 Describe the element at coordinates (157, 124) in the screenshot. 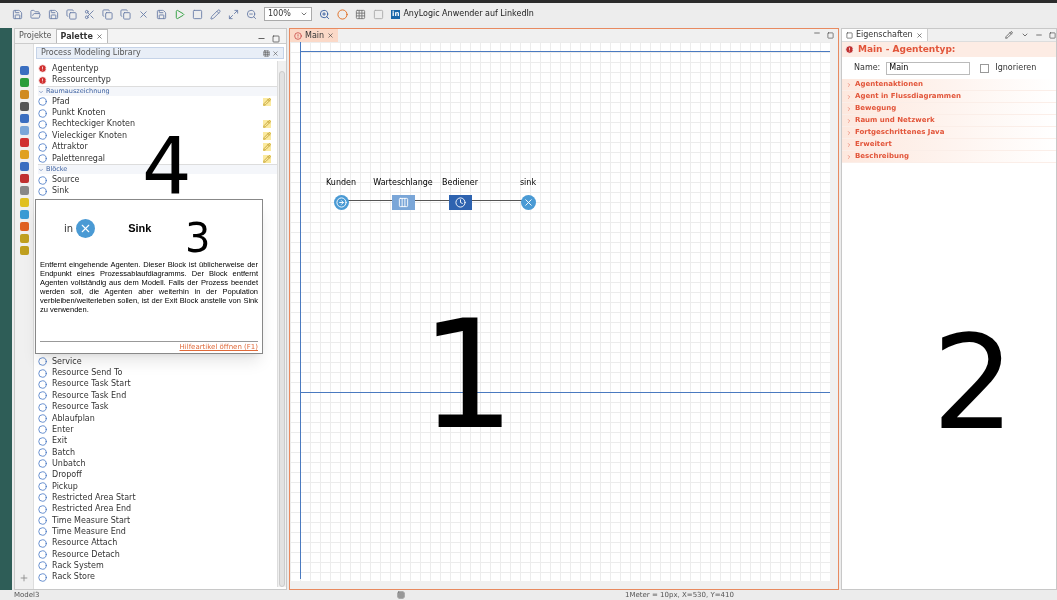

I see `palette-item: Rechteckiger Knoten` at that location.